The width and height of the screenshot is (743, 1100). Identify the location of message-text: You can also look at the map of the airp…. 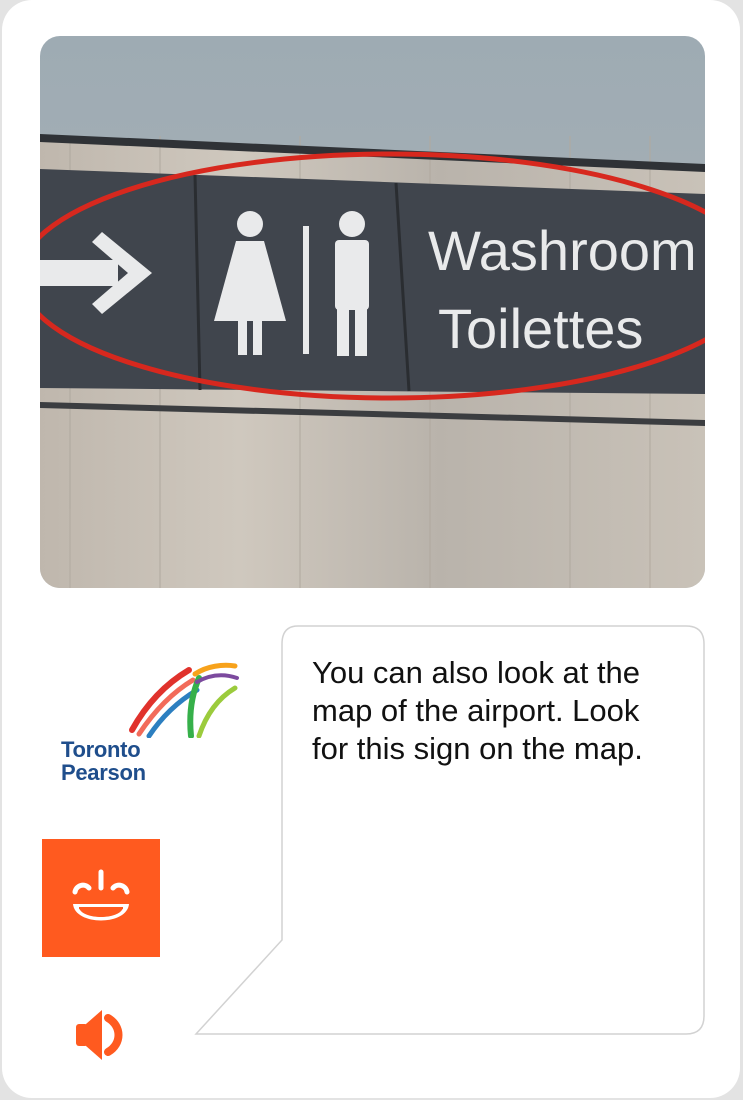
(477, 710).